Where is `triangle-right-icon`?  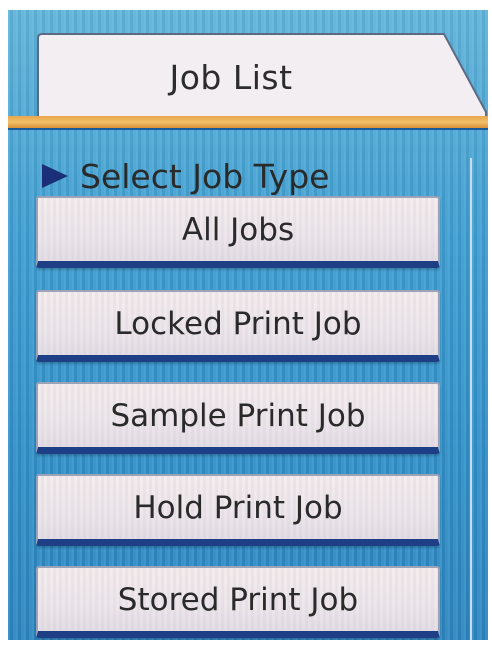
triangle-right-icon is located at coordinates (55, 176).